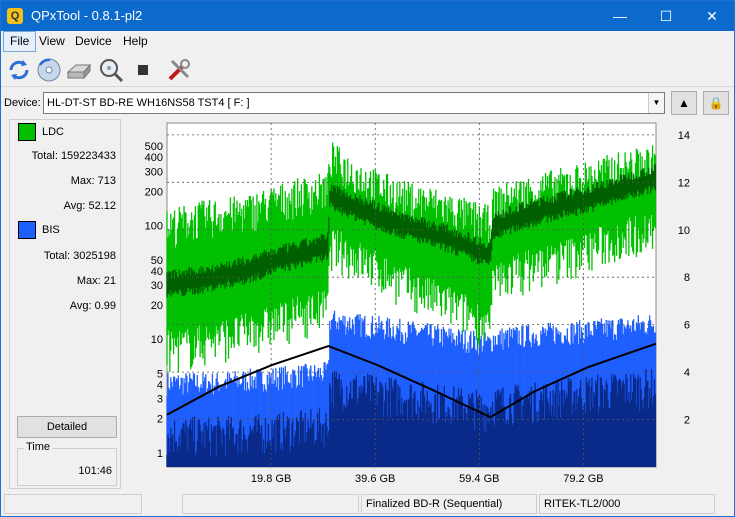 This screenshot has height=517, width=735. What do you see at coordinates (666, 16) in the screenshot?
I see `maximize-button: ☐` at bounding box center [666, 16].